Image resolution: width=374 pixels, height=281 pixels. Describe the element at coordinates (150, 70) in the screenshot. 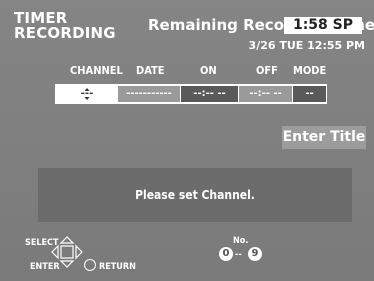

I see `column-header-date: DATE` at that location.